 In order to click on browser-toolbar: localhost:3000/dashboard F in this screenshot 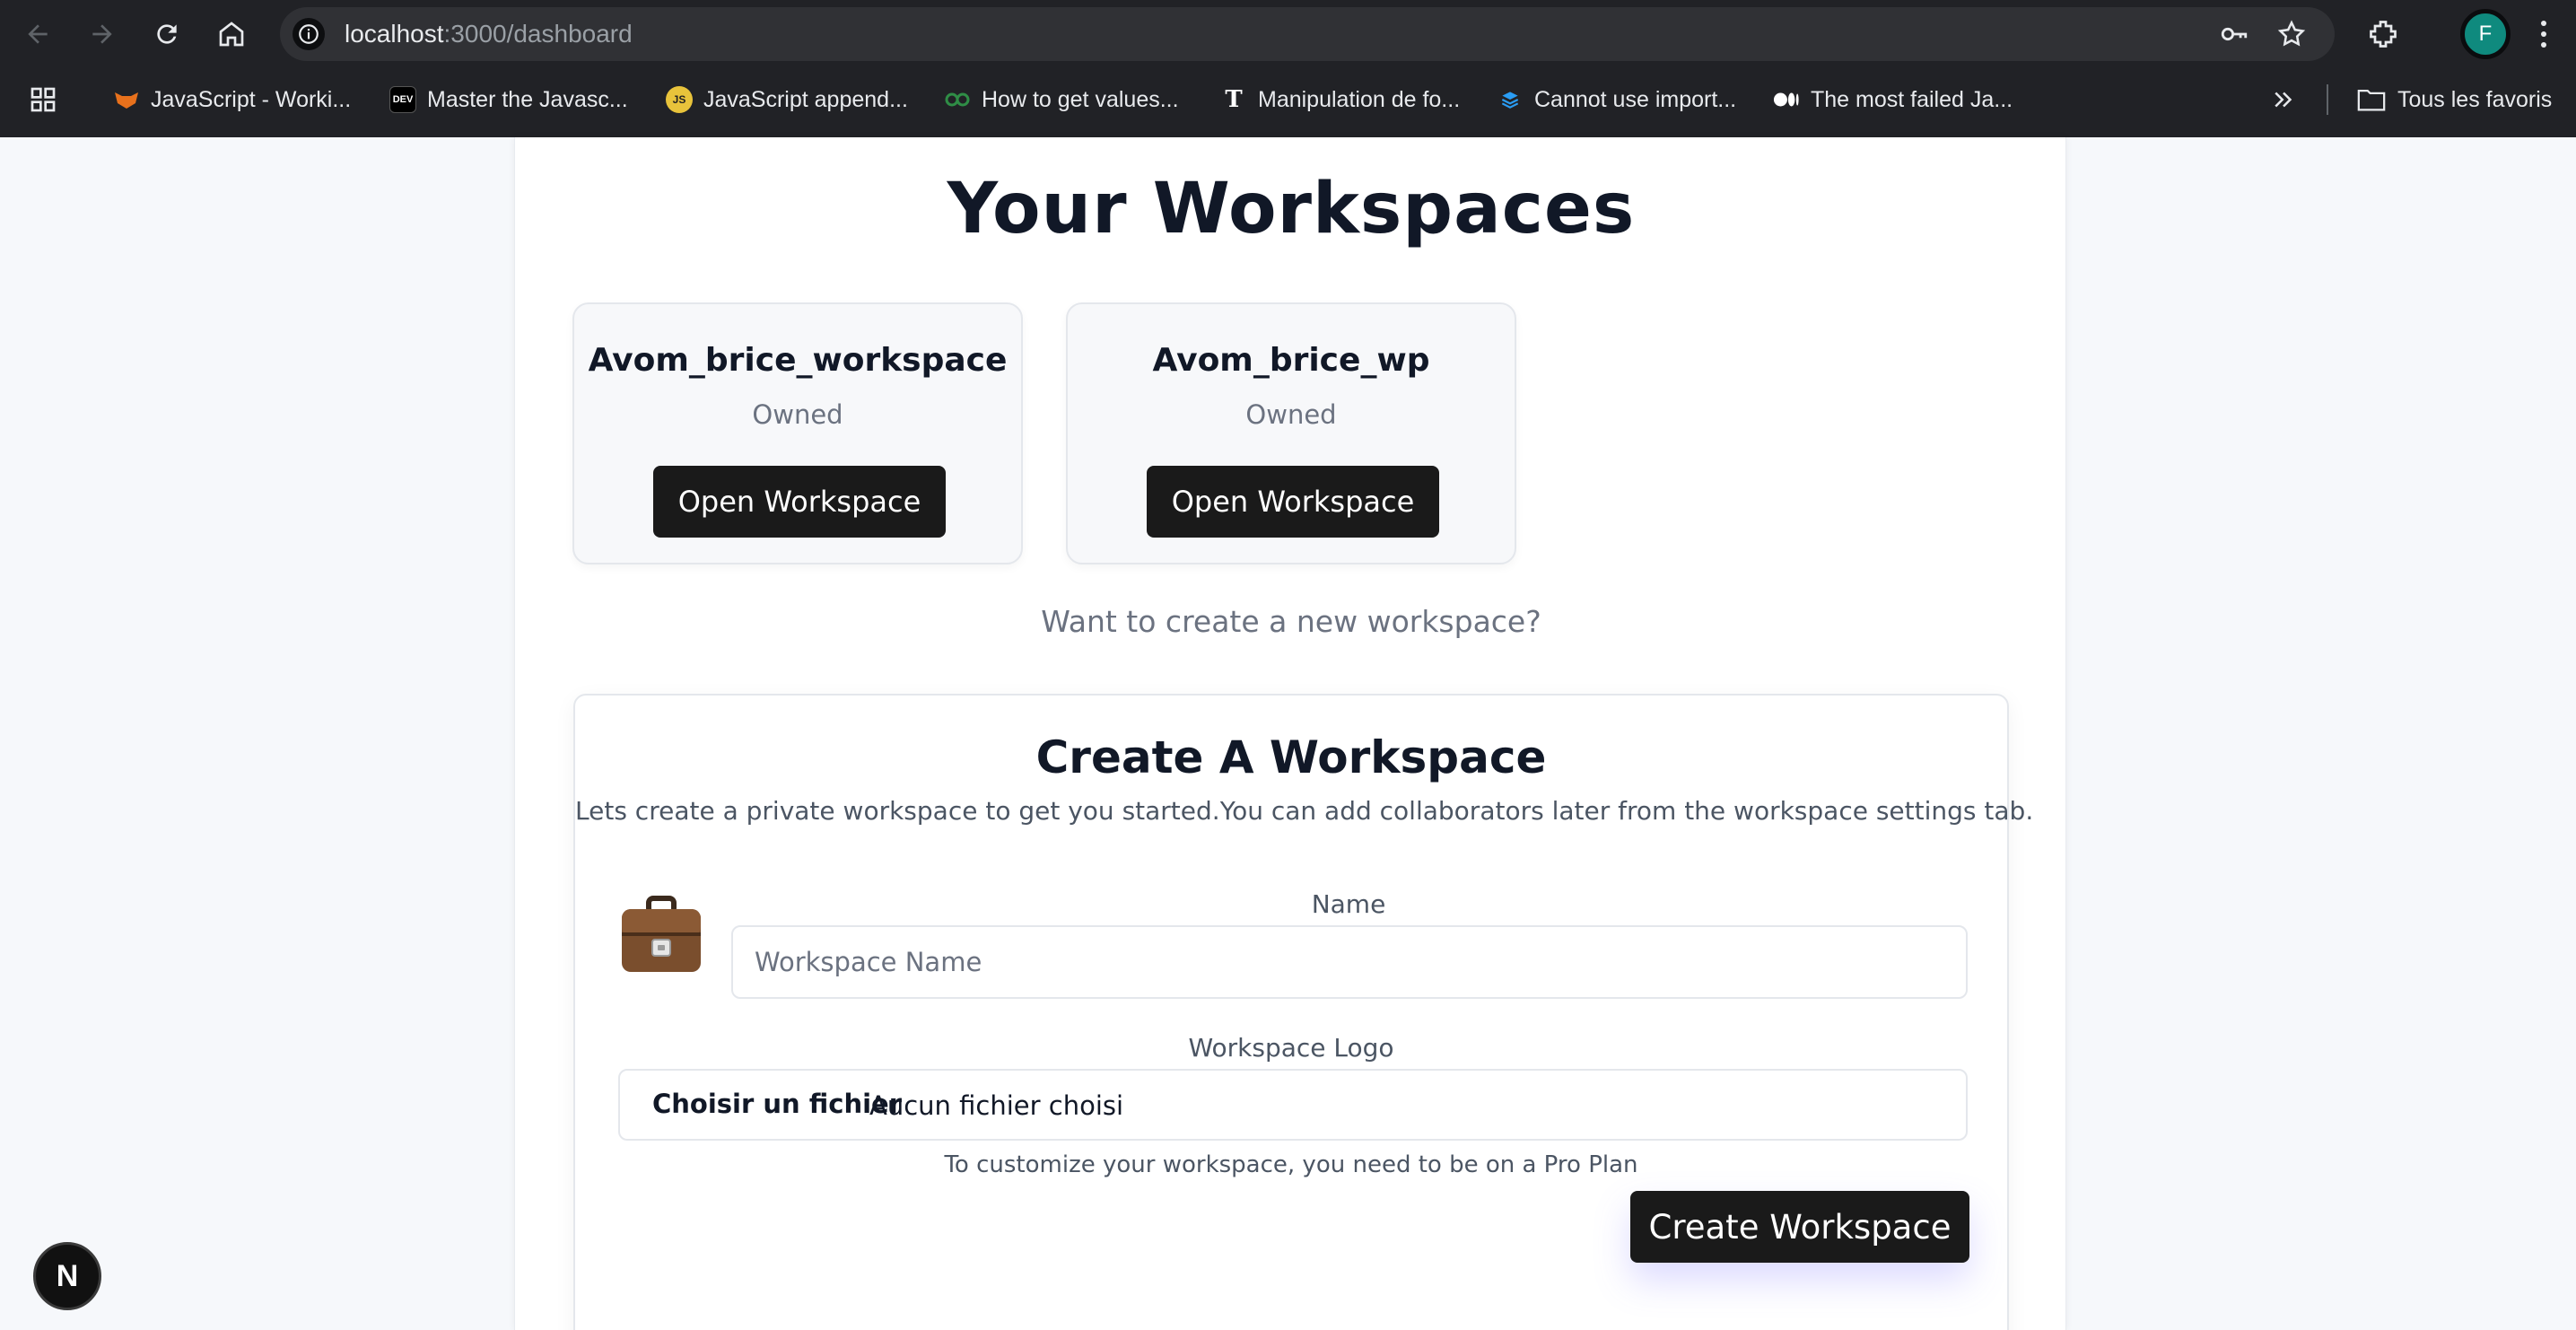, I will do `click(1288, 33)`.